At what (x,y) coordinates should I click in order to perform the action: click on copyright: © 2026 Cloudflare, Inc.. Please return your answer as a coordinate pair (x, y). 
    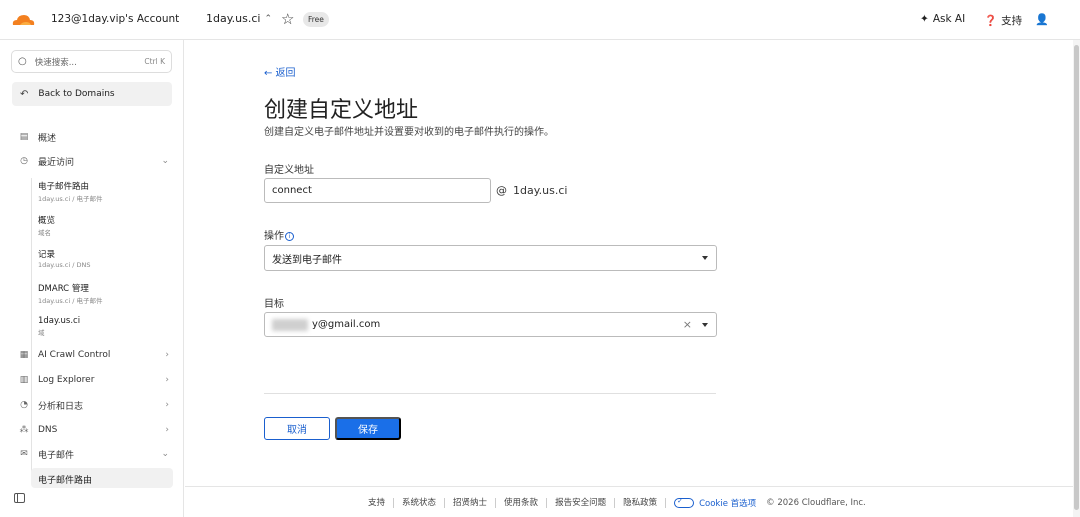
    Looking at the image, I should click on (816, 503).